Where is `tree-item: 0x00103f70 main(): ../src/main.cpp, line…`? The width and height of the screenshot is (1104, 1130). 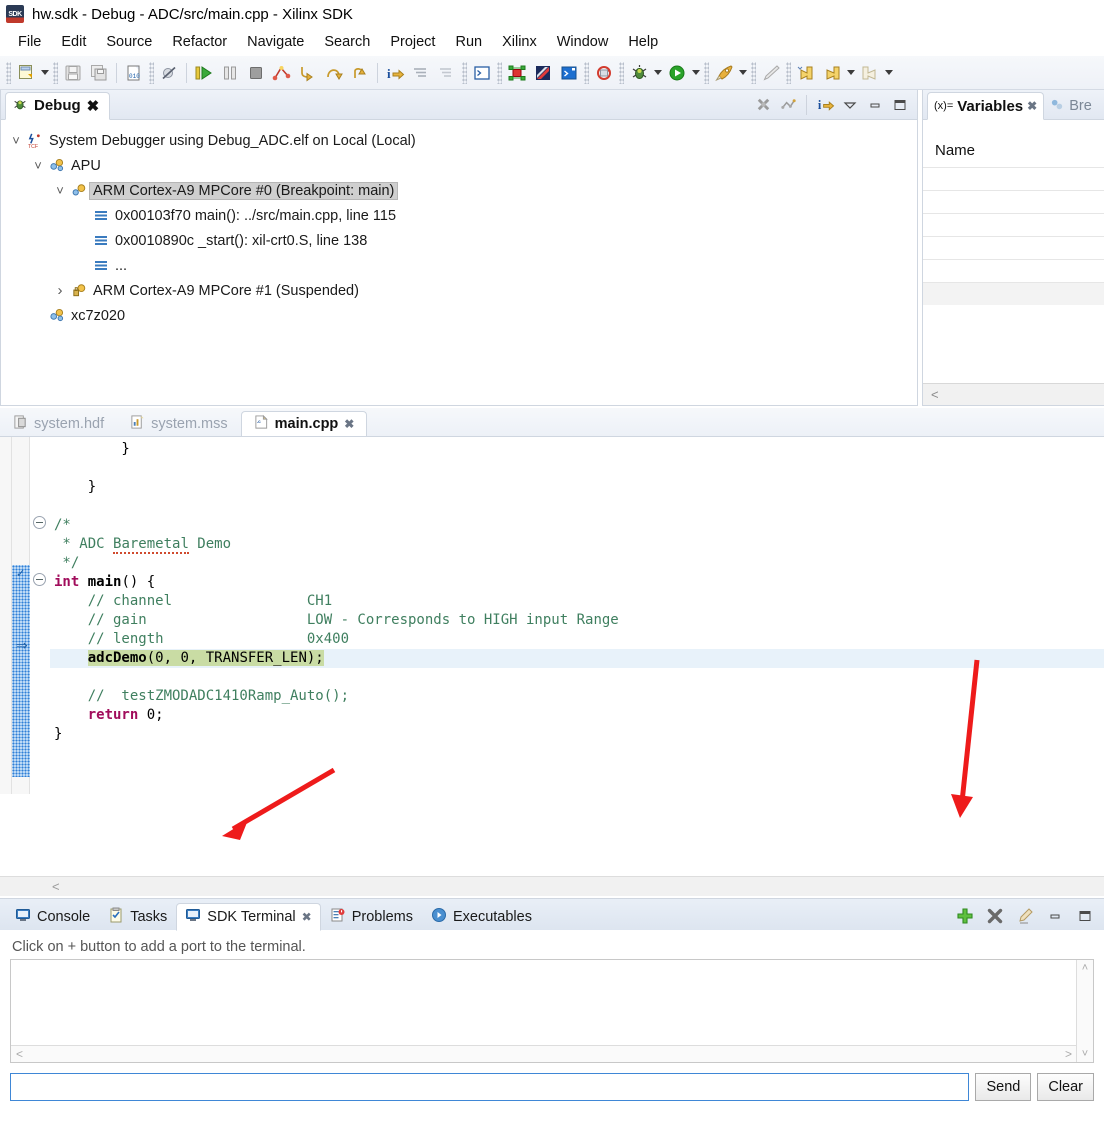 tree-item: 0x00103f70 main(): ../src/main.cpp, line… is located at coordinates (462, 215).